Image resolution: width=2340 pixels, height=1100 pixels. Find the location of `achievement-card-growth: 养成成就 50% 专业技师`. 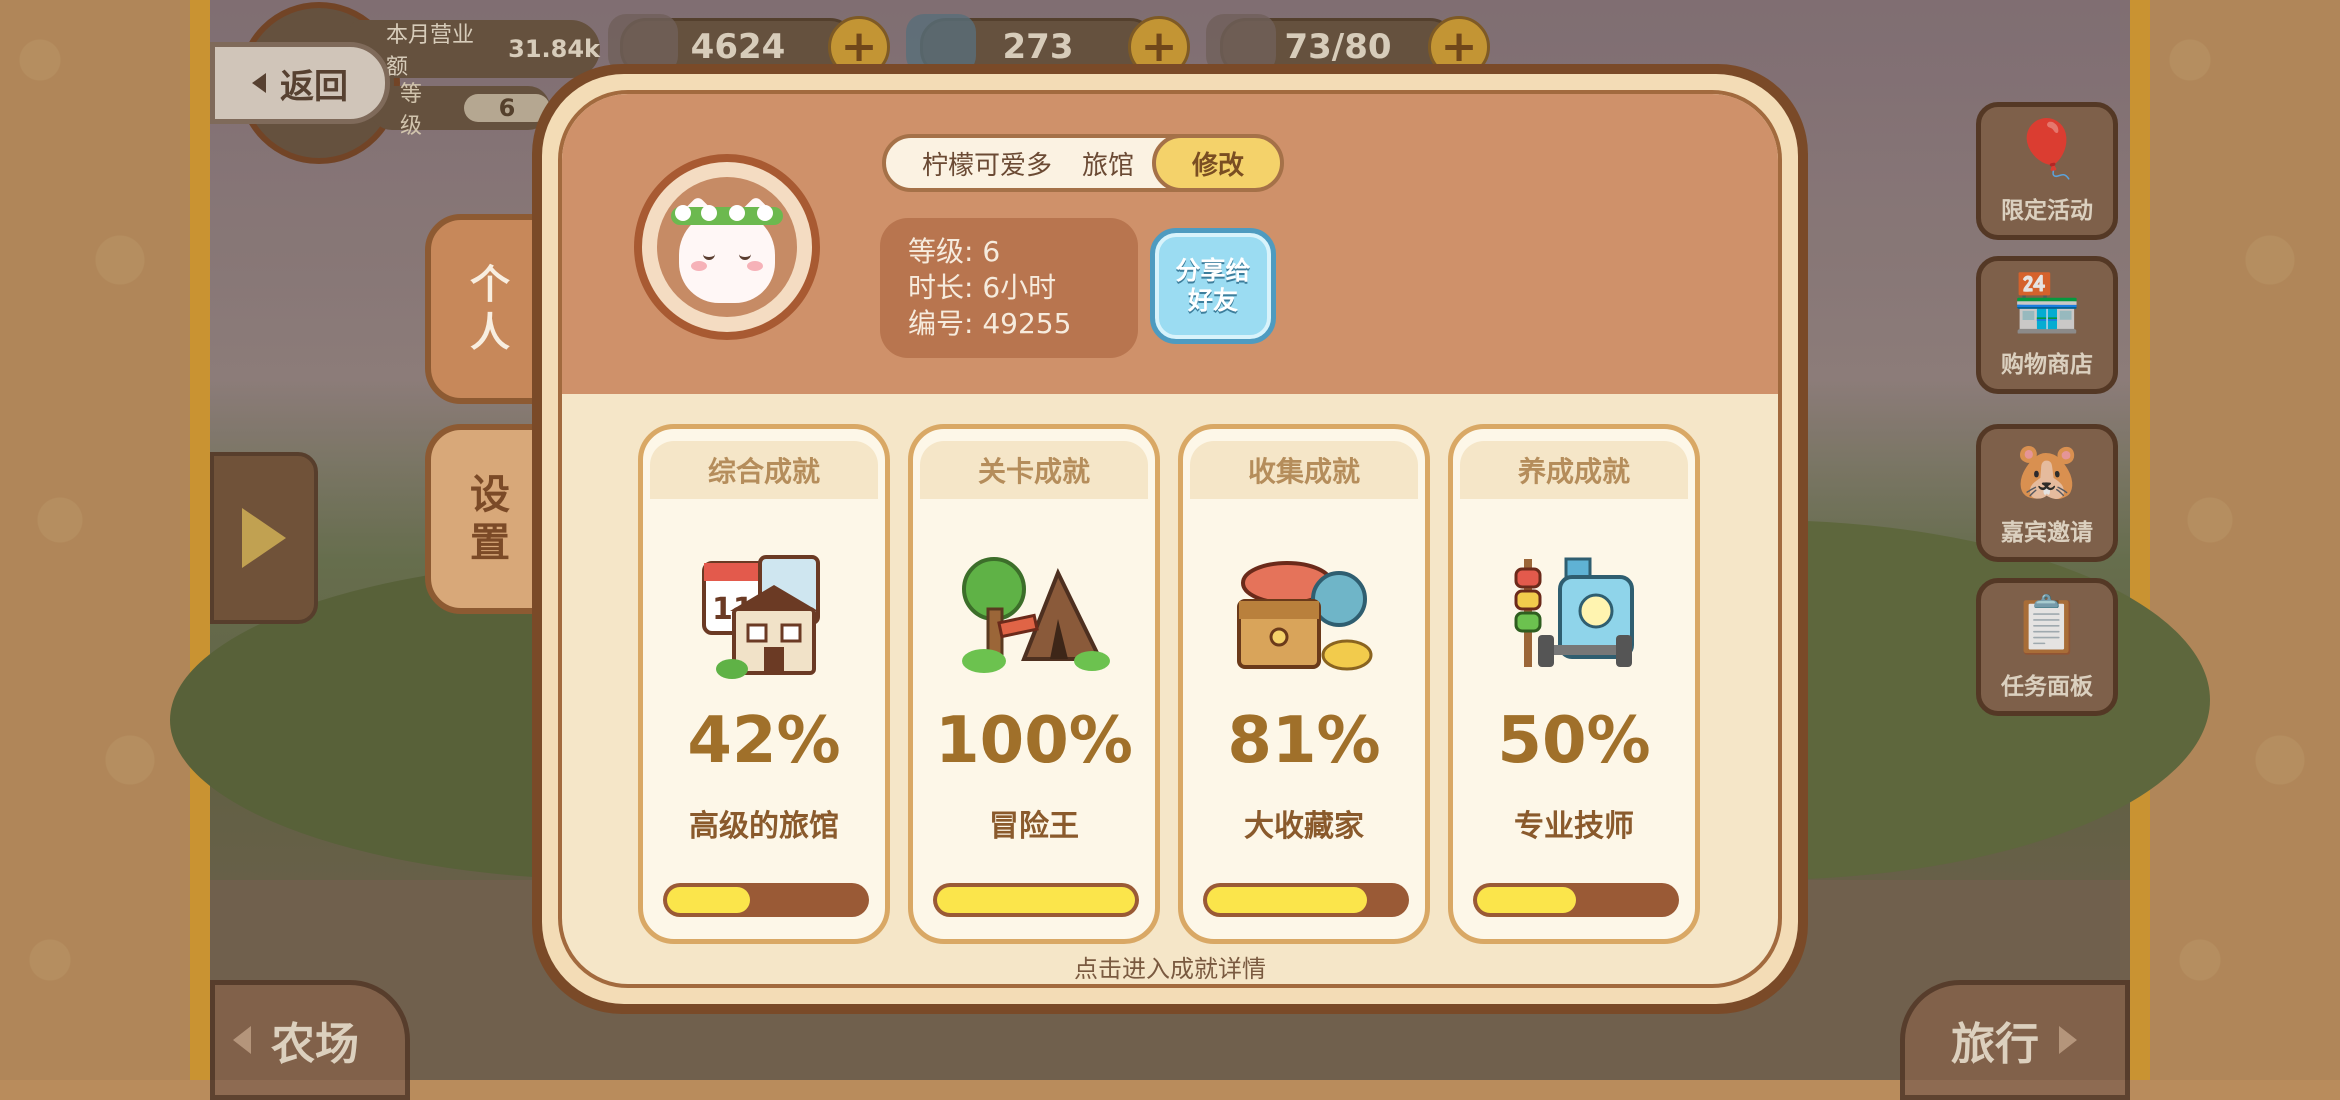

achievement-card-growth: 养成成就 50% 专业技师 is located at coordinates (1574, 684).